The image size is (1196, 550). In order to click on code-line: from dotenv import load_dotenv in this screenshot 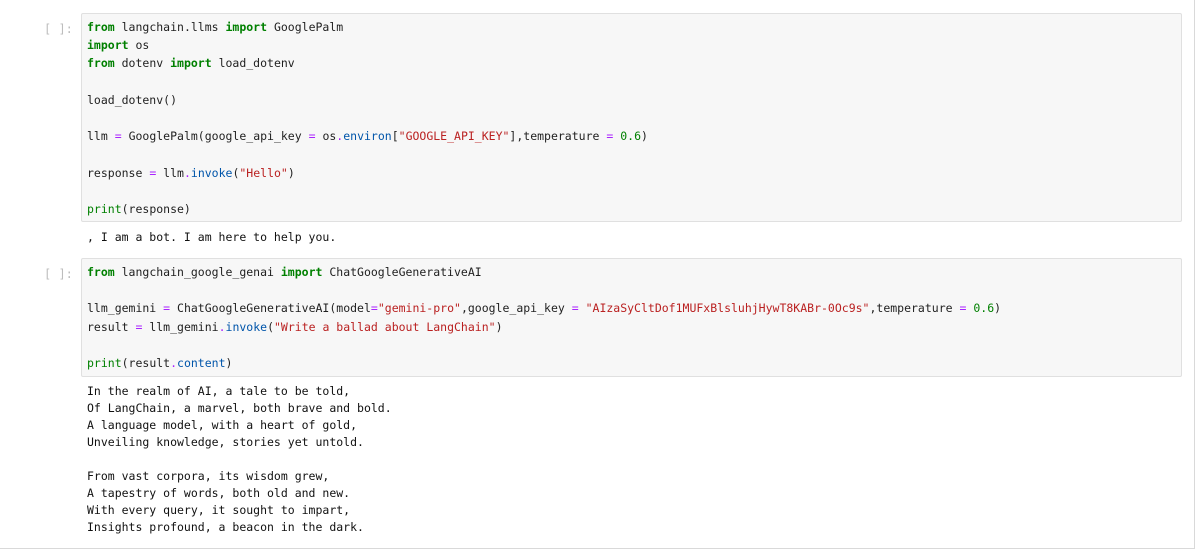, I will do `click(634, 63)`.